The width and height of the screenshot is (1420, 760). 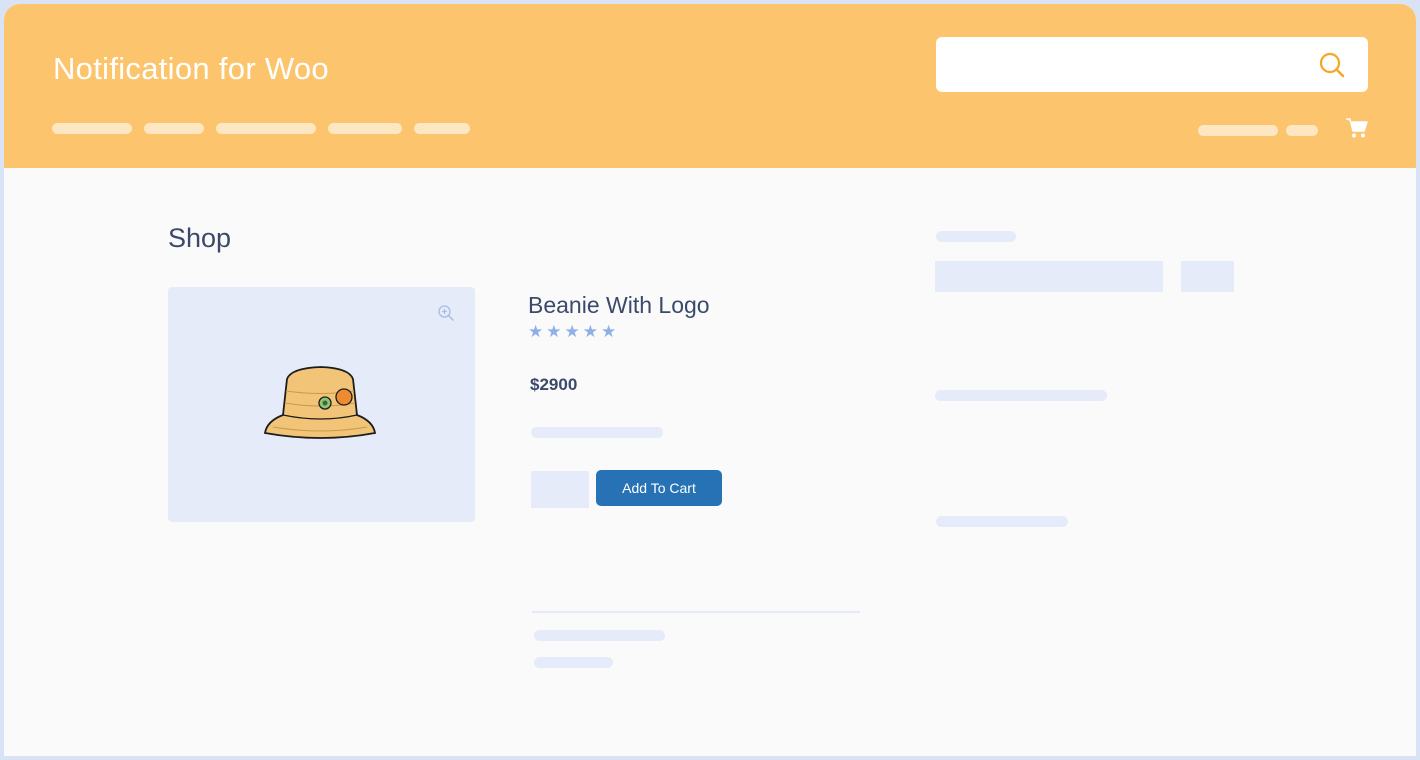 What do you see at coordinates (1332, 65) in the screenshot?
I see `search-icon` at bounding box center [1332, 65].